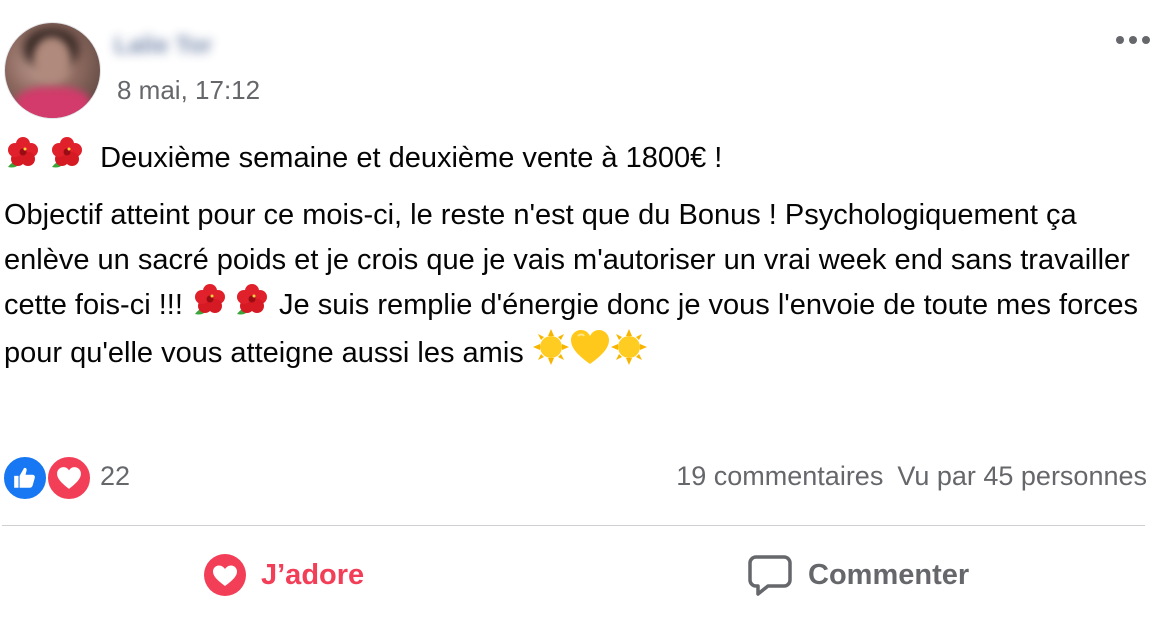  I want to click on comment-label: Commenter, so click(889, 574).